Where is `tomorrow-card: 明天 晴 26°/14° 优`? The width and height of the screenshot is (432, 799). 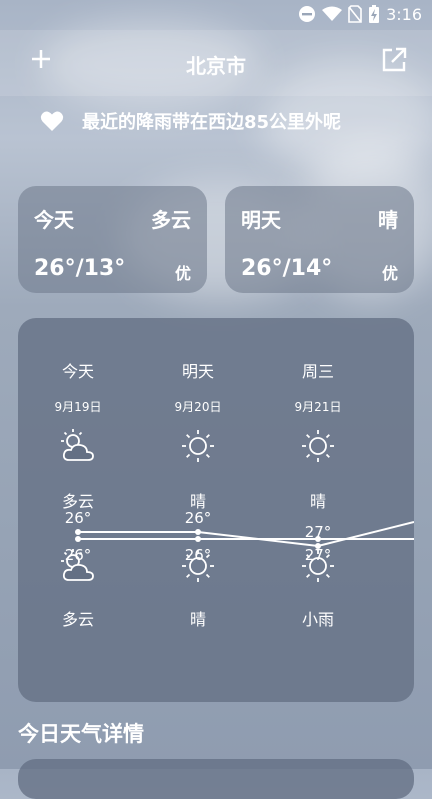
tomorrow-card: 明天 晴 26°/14° 优 is located at coordinates (319, 239).